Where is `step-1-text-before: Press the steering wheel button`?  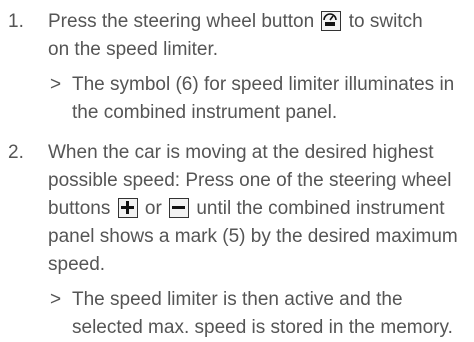 step-1-text-before: Press the steering wheel button is located at coordinates (181, 21).